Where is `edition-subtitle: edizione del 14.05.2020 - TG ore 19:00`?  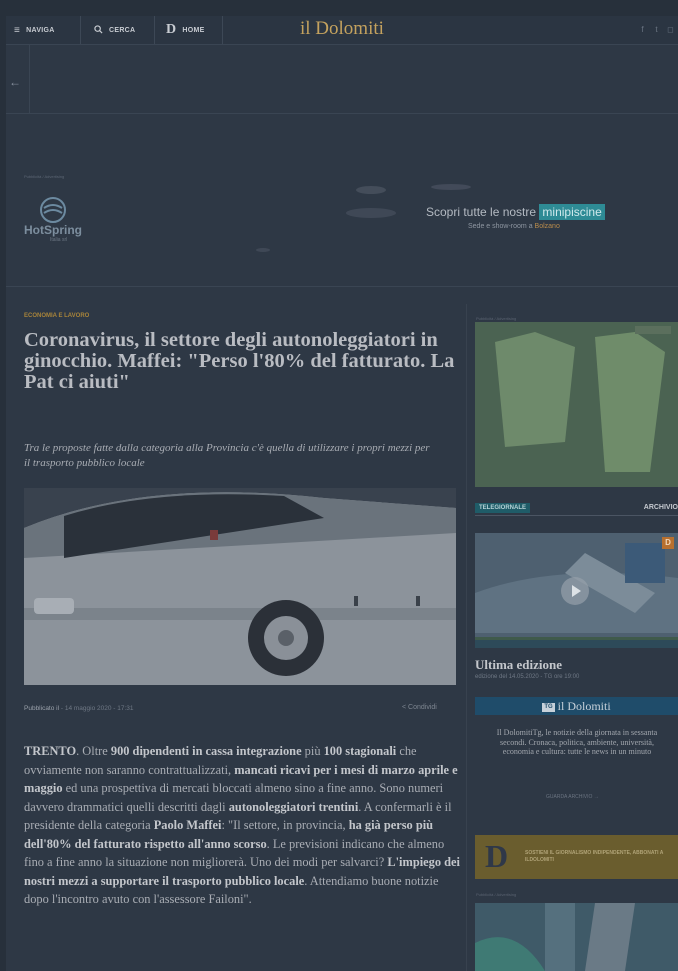 edition-subtitle: edizione del 14.05.2020 - TG ore 19:00 is located at coordinates (527, 677).